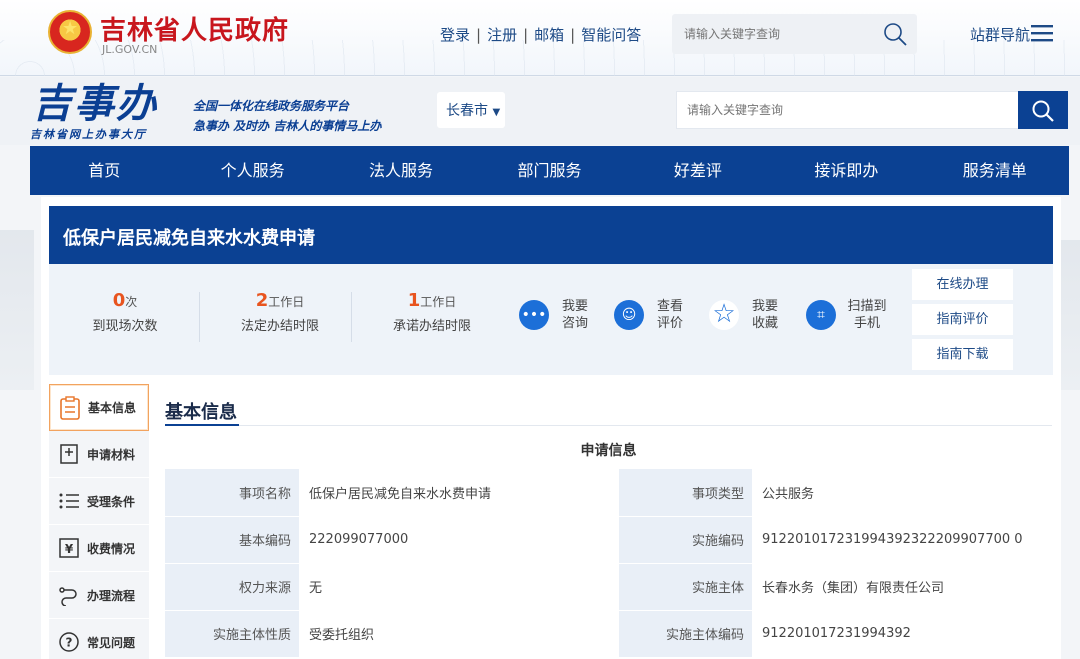  What do you see at coordinates (202, 425) in the screenshot?
I see `section-underline` at bounding box center [202, 425].